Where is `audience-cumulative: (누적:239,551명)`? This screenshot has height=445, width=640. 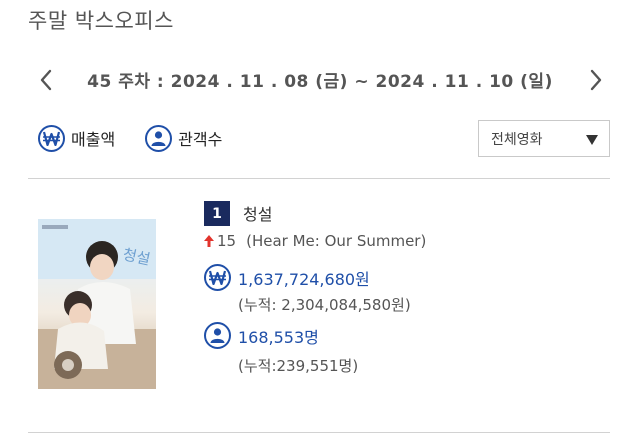
audience-cumulative: (누적:239,551명) is located at coordinates (298, 366).